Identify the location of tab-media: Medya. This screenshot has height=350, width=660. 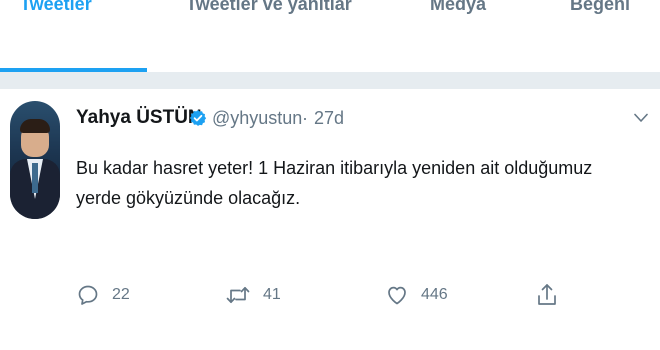
(458, 12).